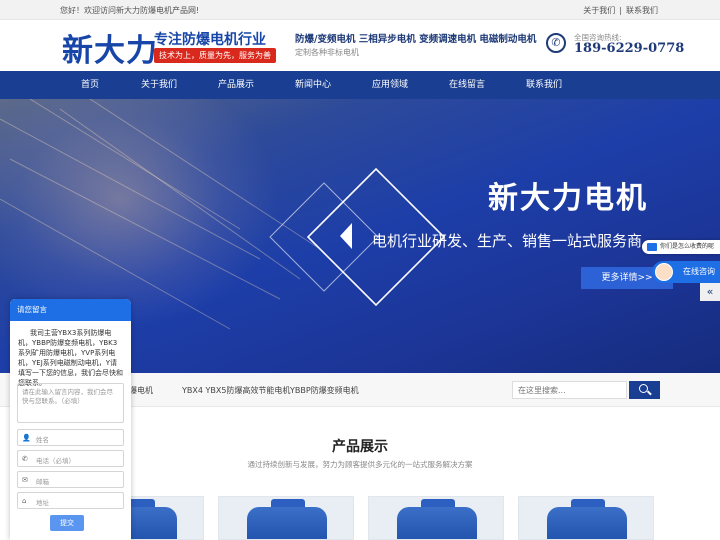 The width and height of the screenshot is (720, 540). Describe the element at coordinates (699, 271) in the screenshot. I see `online-consult-label: 在线咨询` at that location.